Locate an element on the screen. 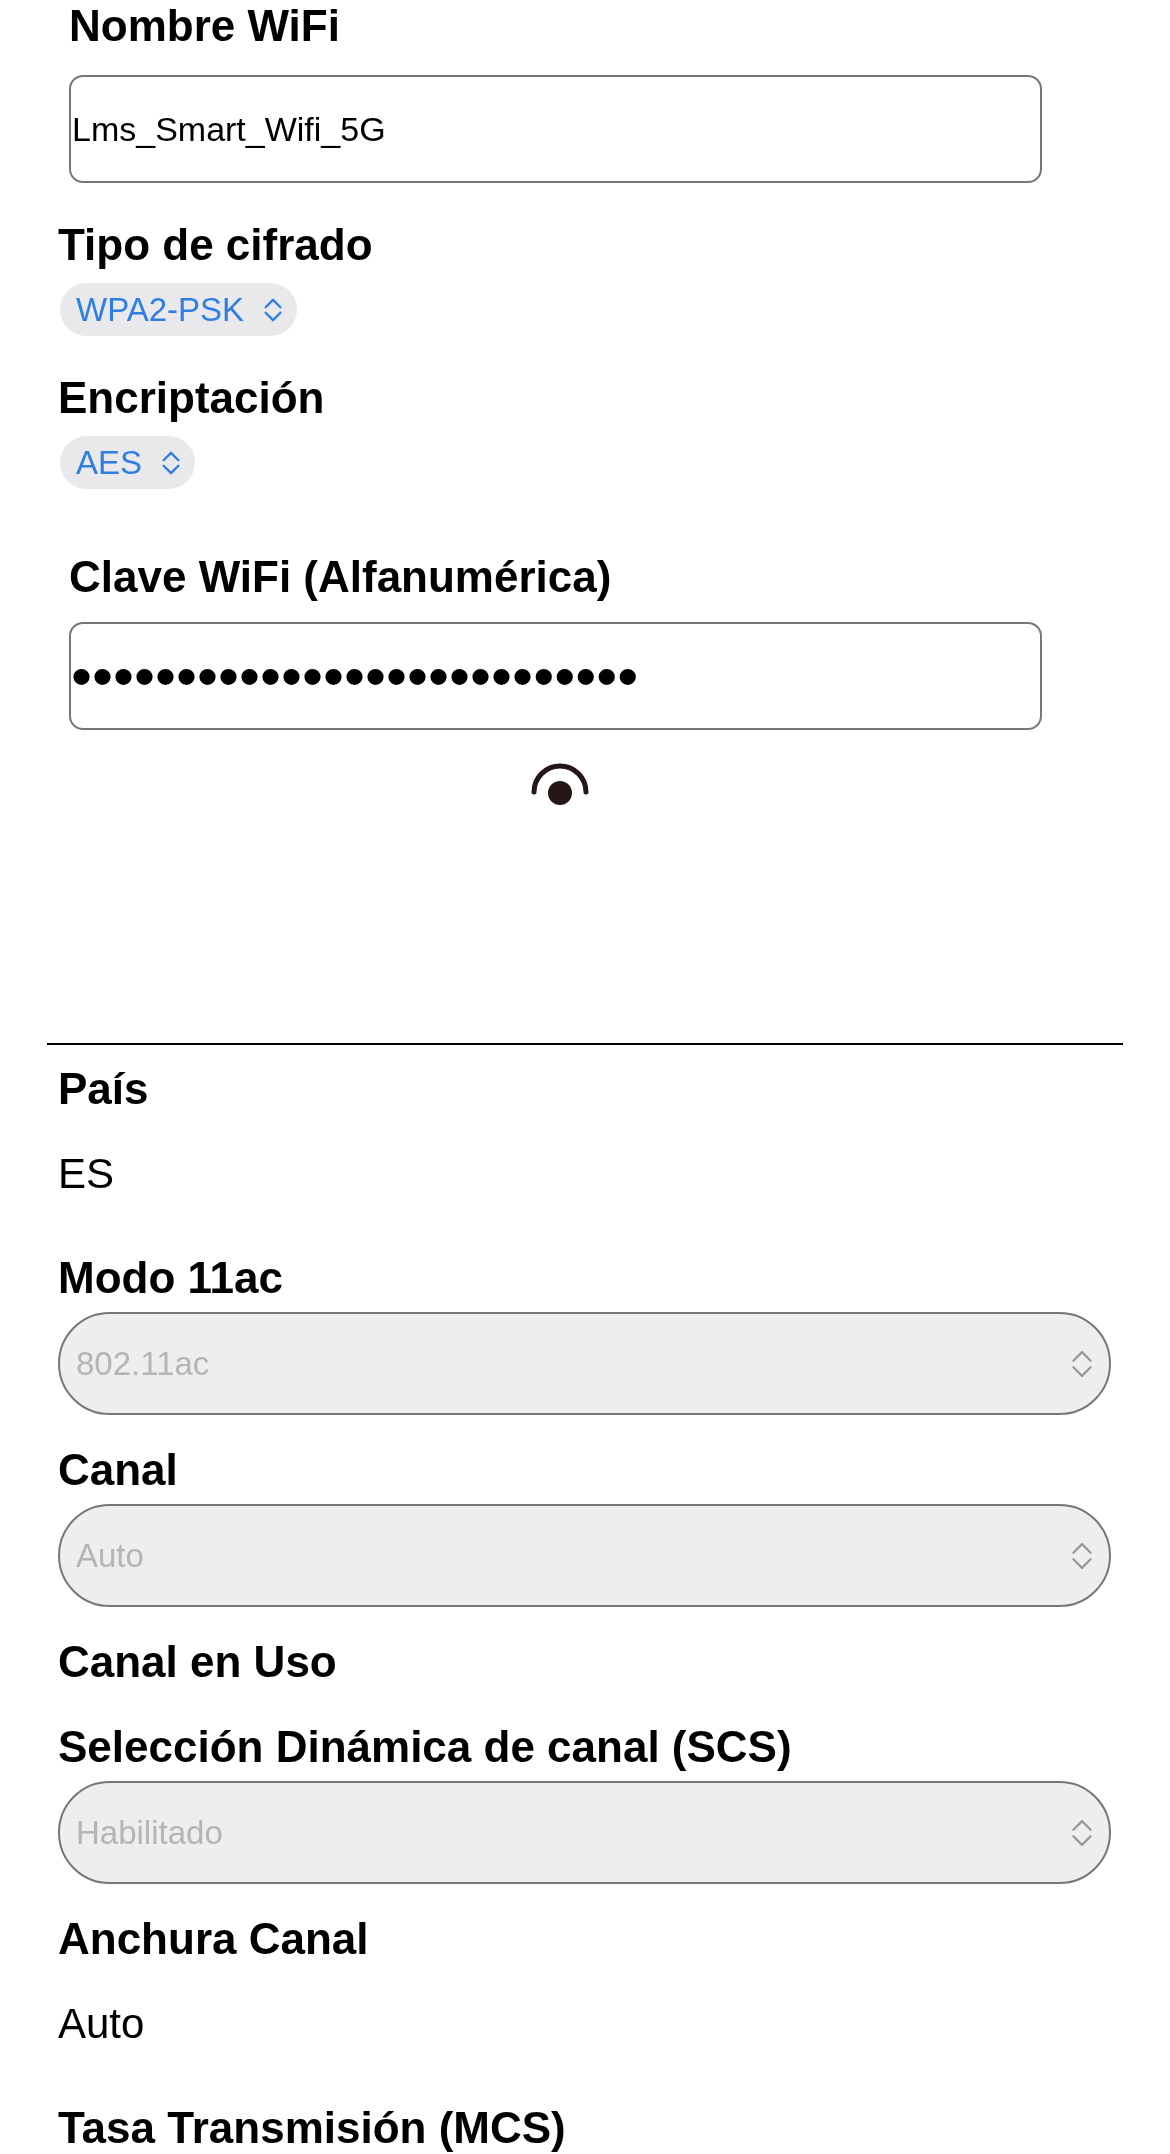  field-label: Canal is located at coordinates (118, 1470).